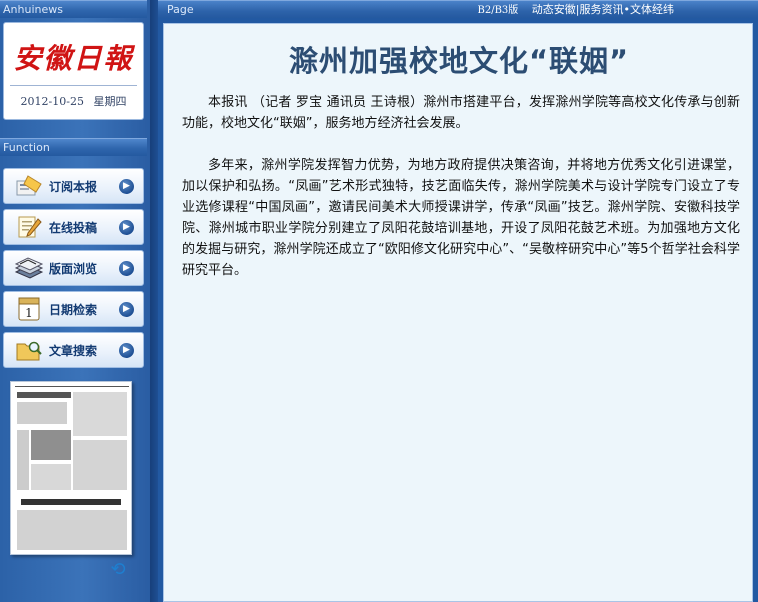  Describe the element at coordinates (33, 9) in the screenshot. I see `left-header-label: Anhuinews` at that location.